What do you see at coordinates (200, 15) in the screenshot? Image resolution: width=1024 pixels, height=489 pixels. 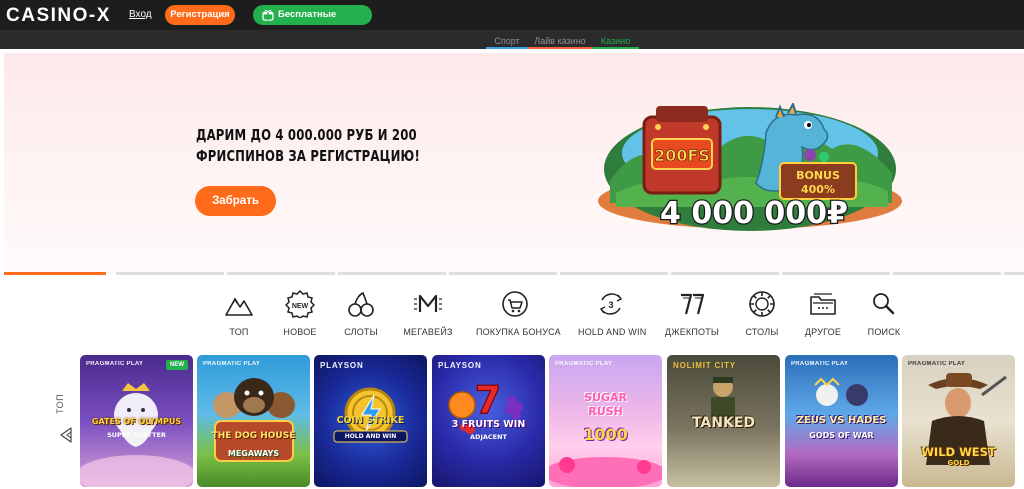 I see `register-button: Регистрация` at bounding box center [200, 15].